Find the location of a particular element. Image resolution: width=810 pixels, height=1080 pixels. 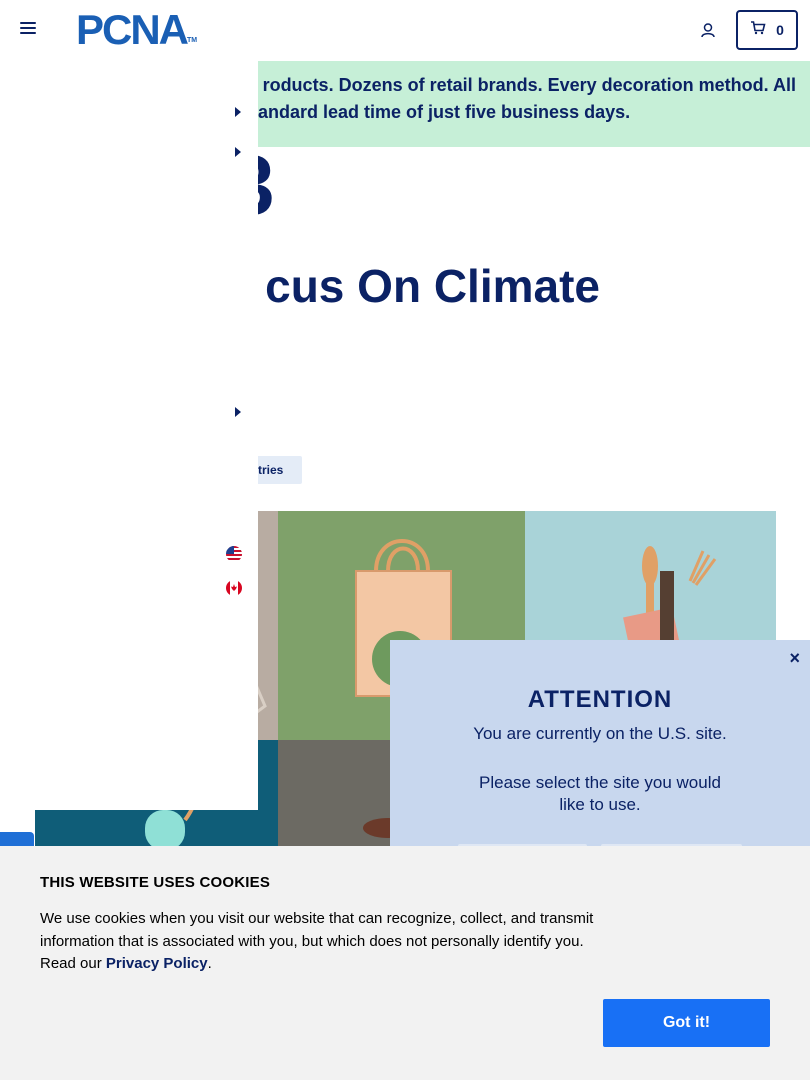

modal-current-site-text: You are currently on the U.S. site. is located at coordinates (600, 733).